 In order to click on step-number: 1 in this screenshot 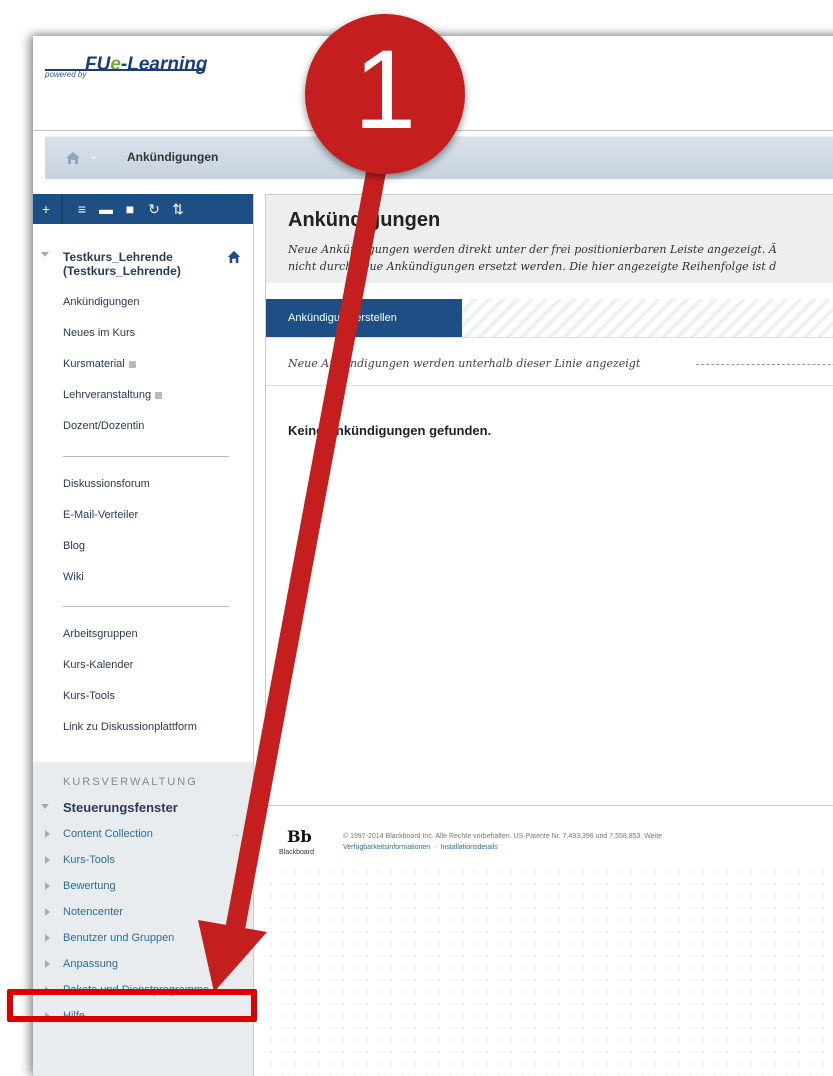, I will do `click(385, 89)`.